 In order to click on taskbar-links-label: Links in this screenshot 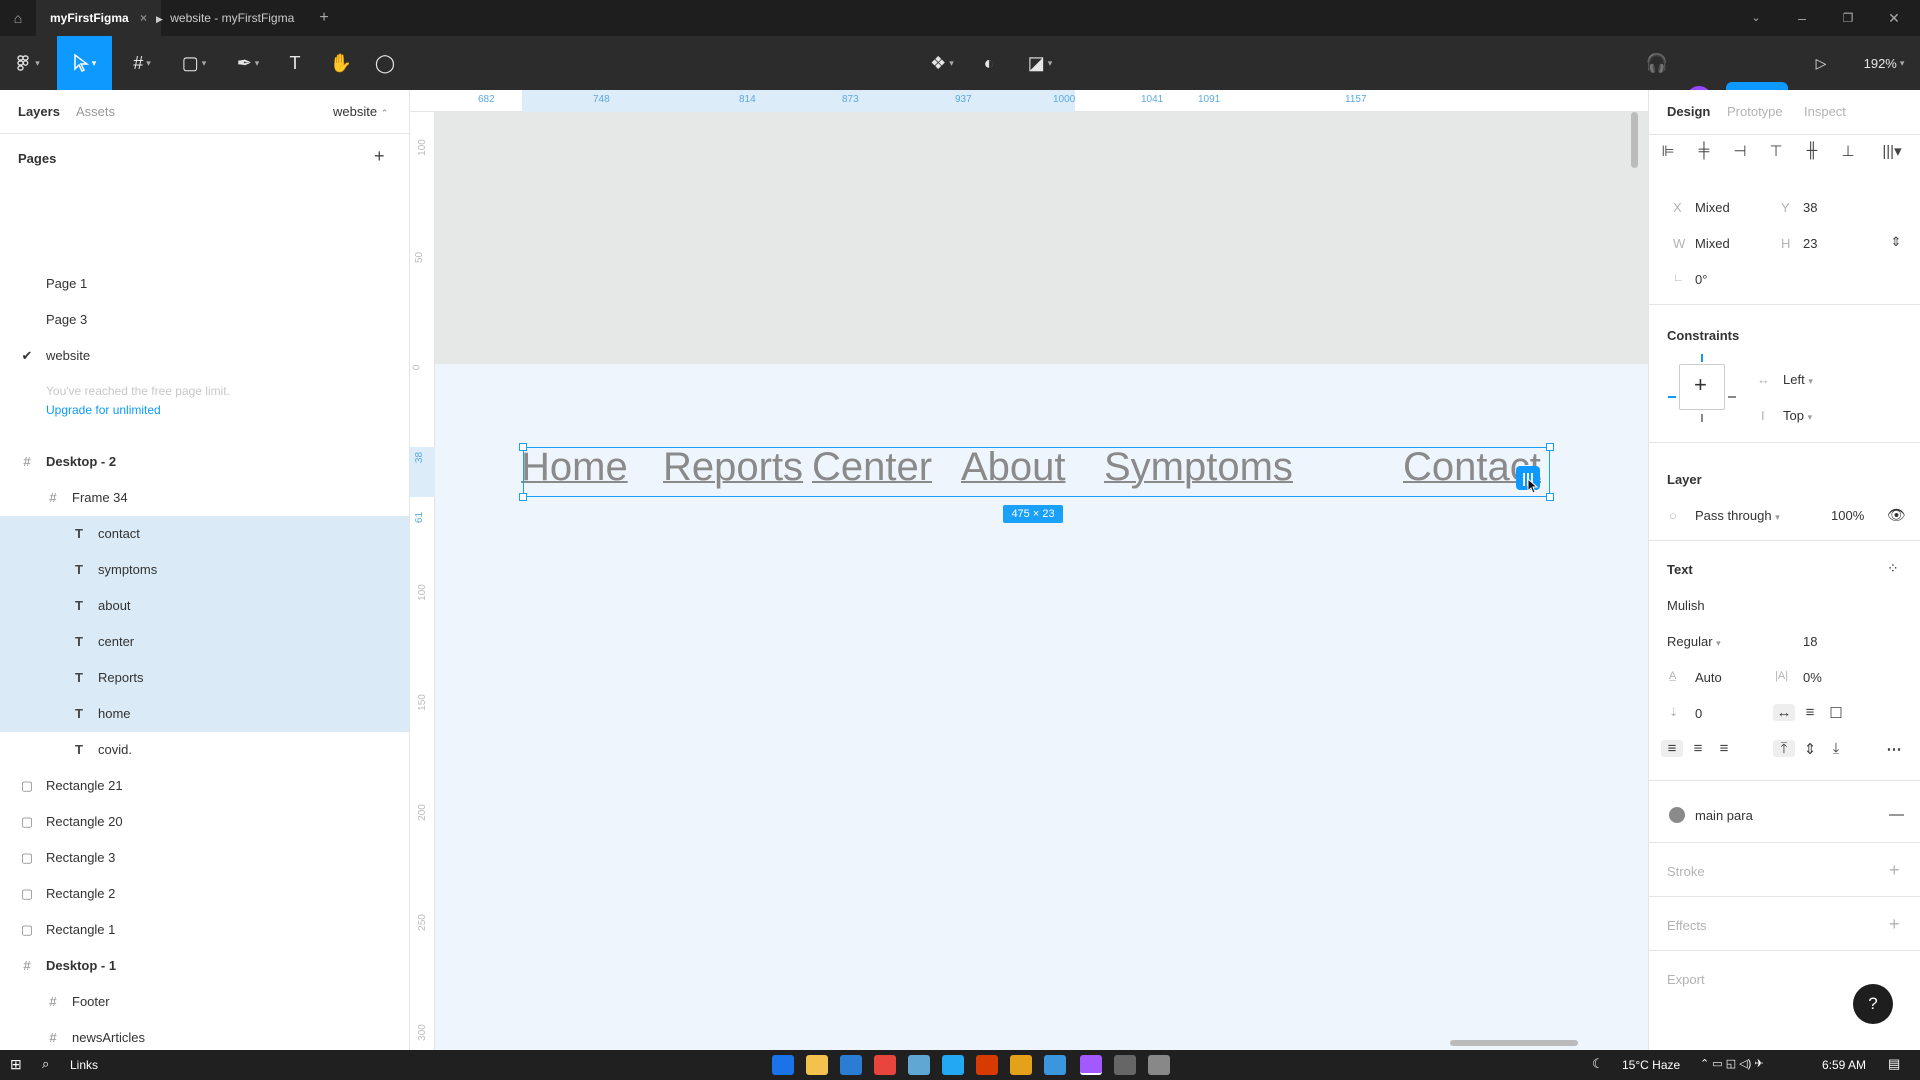, I will do `click(84, 1065)`.